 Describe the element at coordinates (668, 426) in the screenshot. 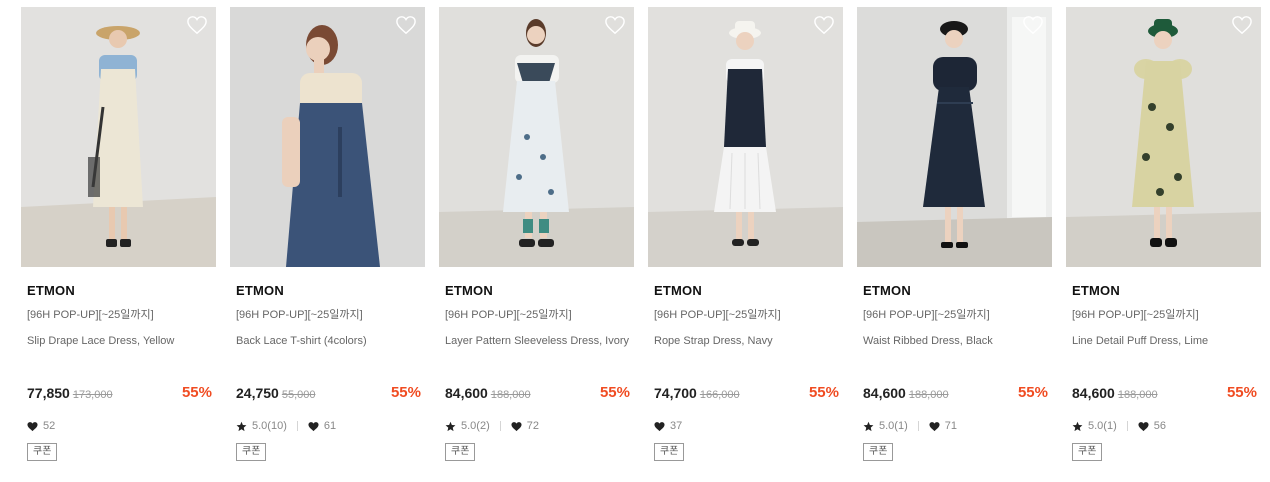

I see `product-meta: 37` at that location.